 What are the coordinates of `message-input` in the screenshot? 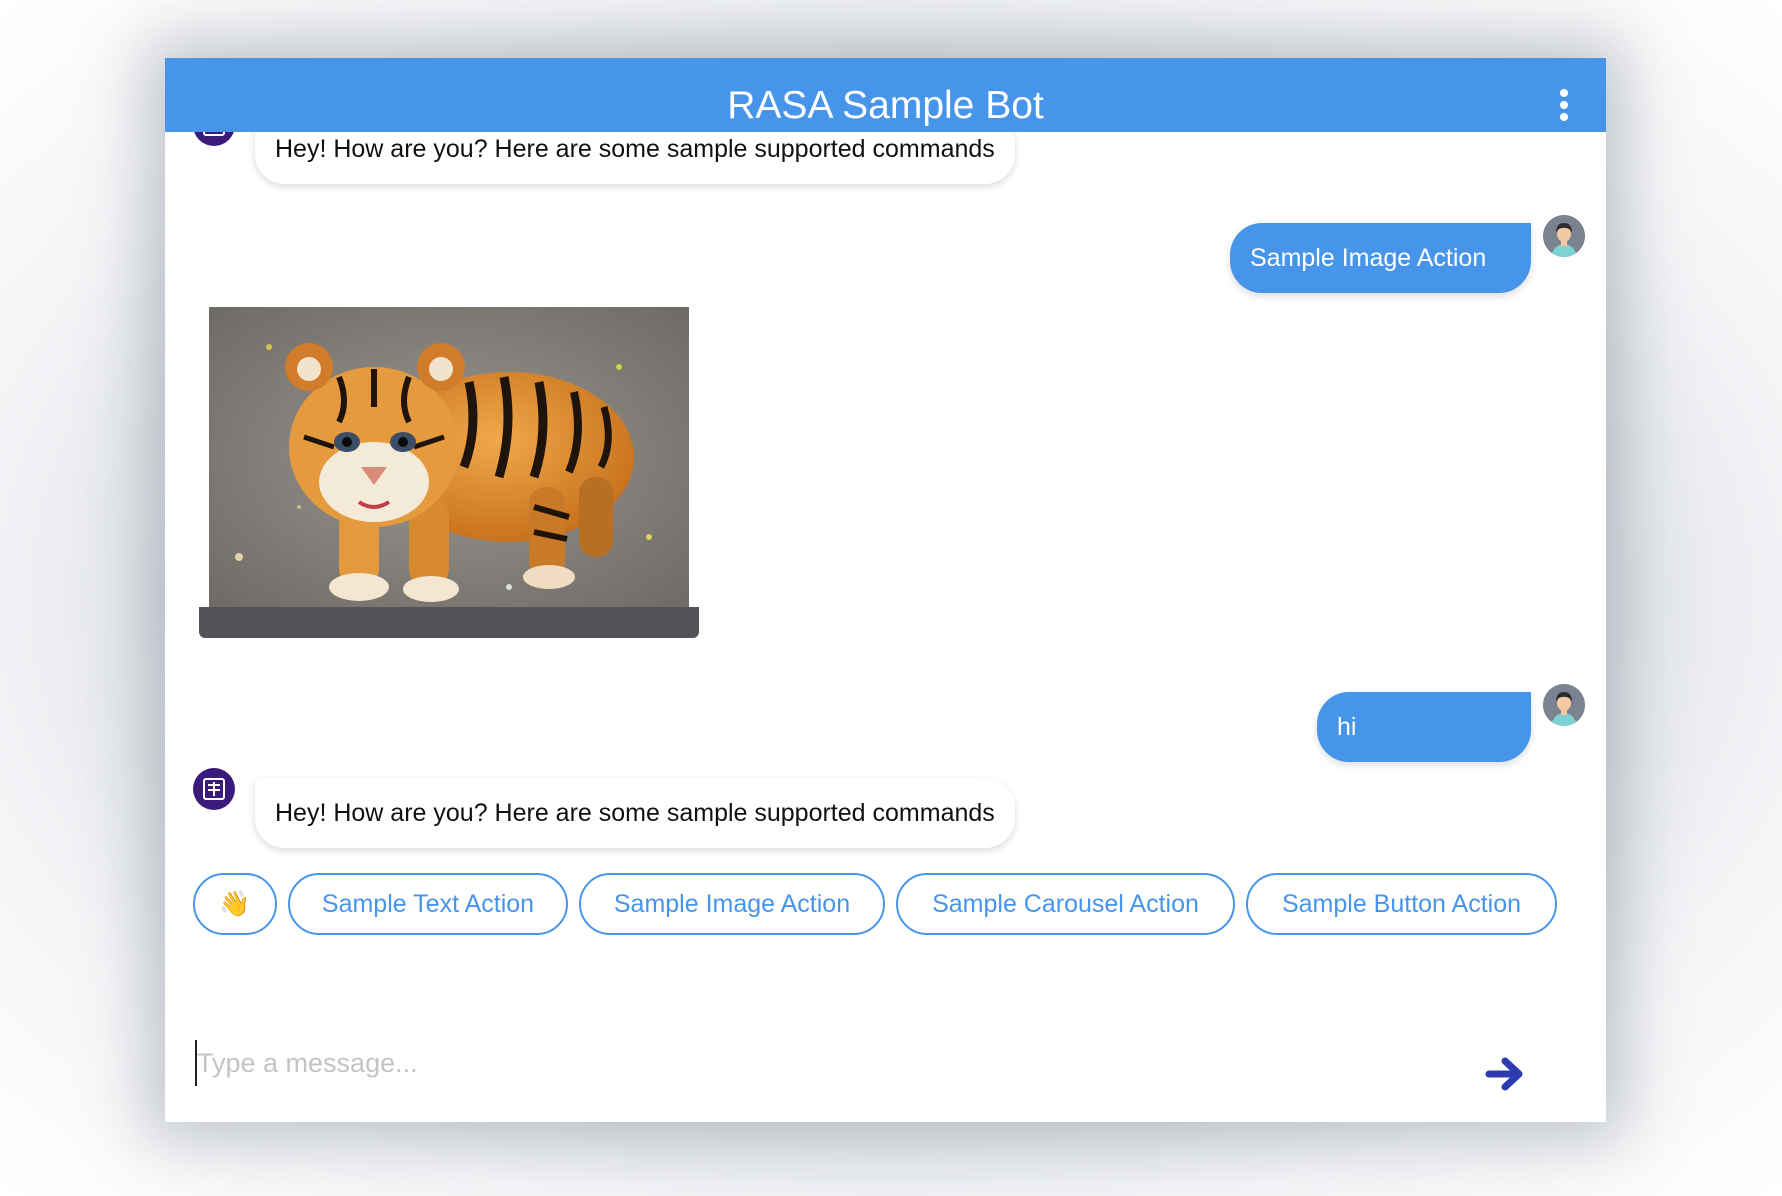 It's located at (795, 1063).